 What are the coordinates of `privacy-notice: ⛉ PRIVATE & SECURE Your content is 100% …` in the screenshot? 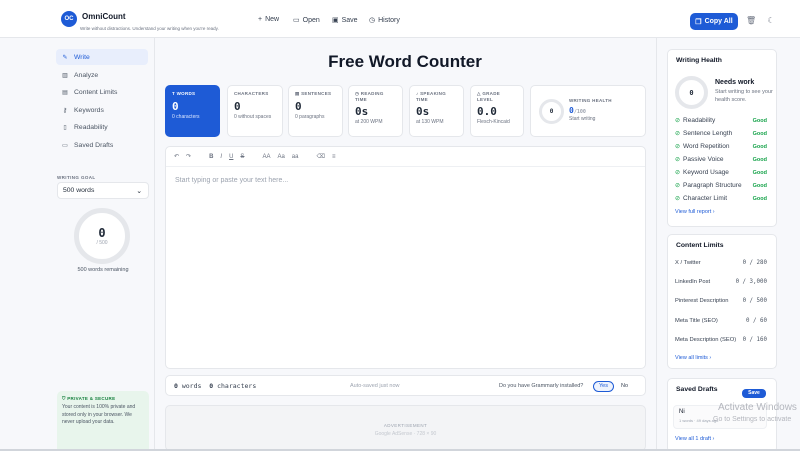 It's located at (103, 421).